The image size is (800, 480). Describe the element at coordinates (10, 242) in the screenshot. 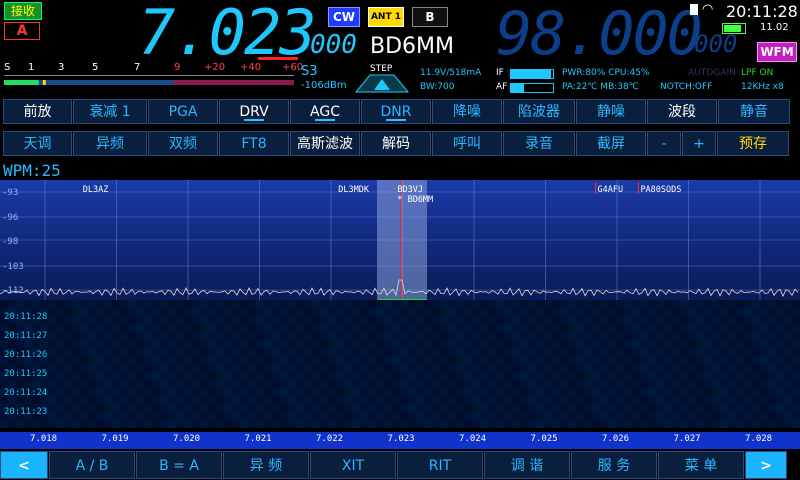

I see `db-label: -98` at that location.